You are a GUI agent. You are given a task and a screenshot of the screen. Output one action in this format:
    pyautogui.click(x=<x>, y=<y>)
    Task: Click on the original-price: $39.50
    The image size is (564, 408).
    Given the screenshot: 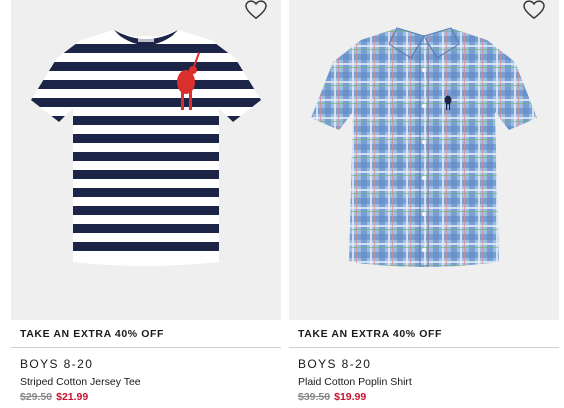 What is the action you would take?
    pyautogui.click(x=314, y=397)
    